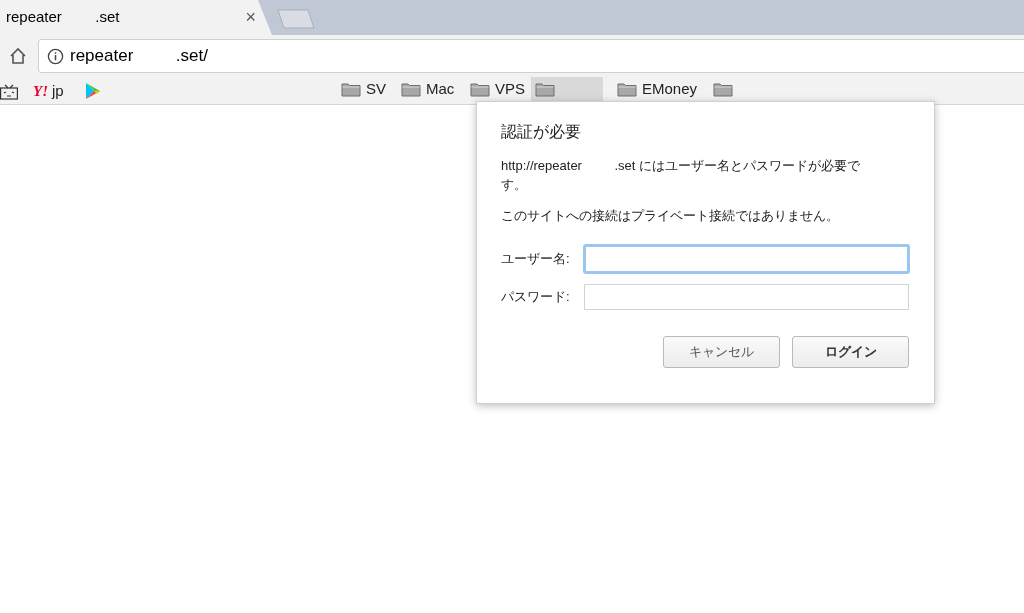 The height and width of the screenshot is (613, 1024). Describe the element at coordinates (136, 17) in the screenshot. I see `browser-tab: repeater .set ×` at that location.